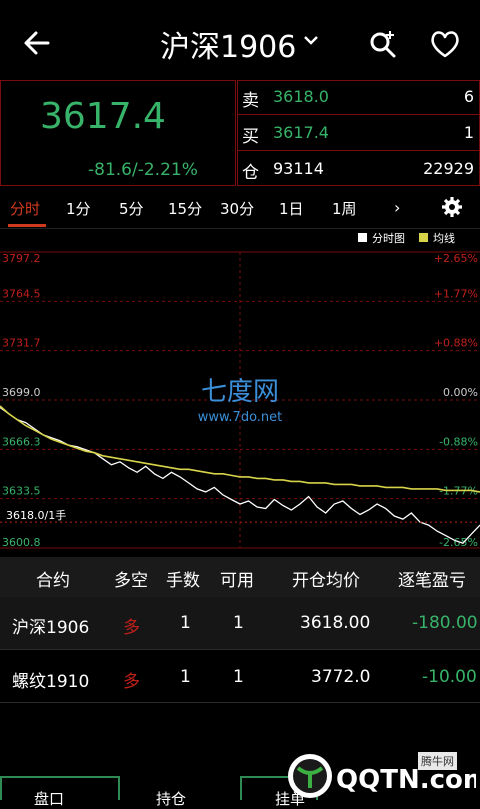 The width and height of the screenshot is (480, 809). I want to click on y-tick-right: -2.65%, so click(458, 542).